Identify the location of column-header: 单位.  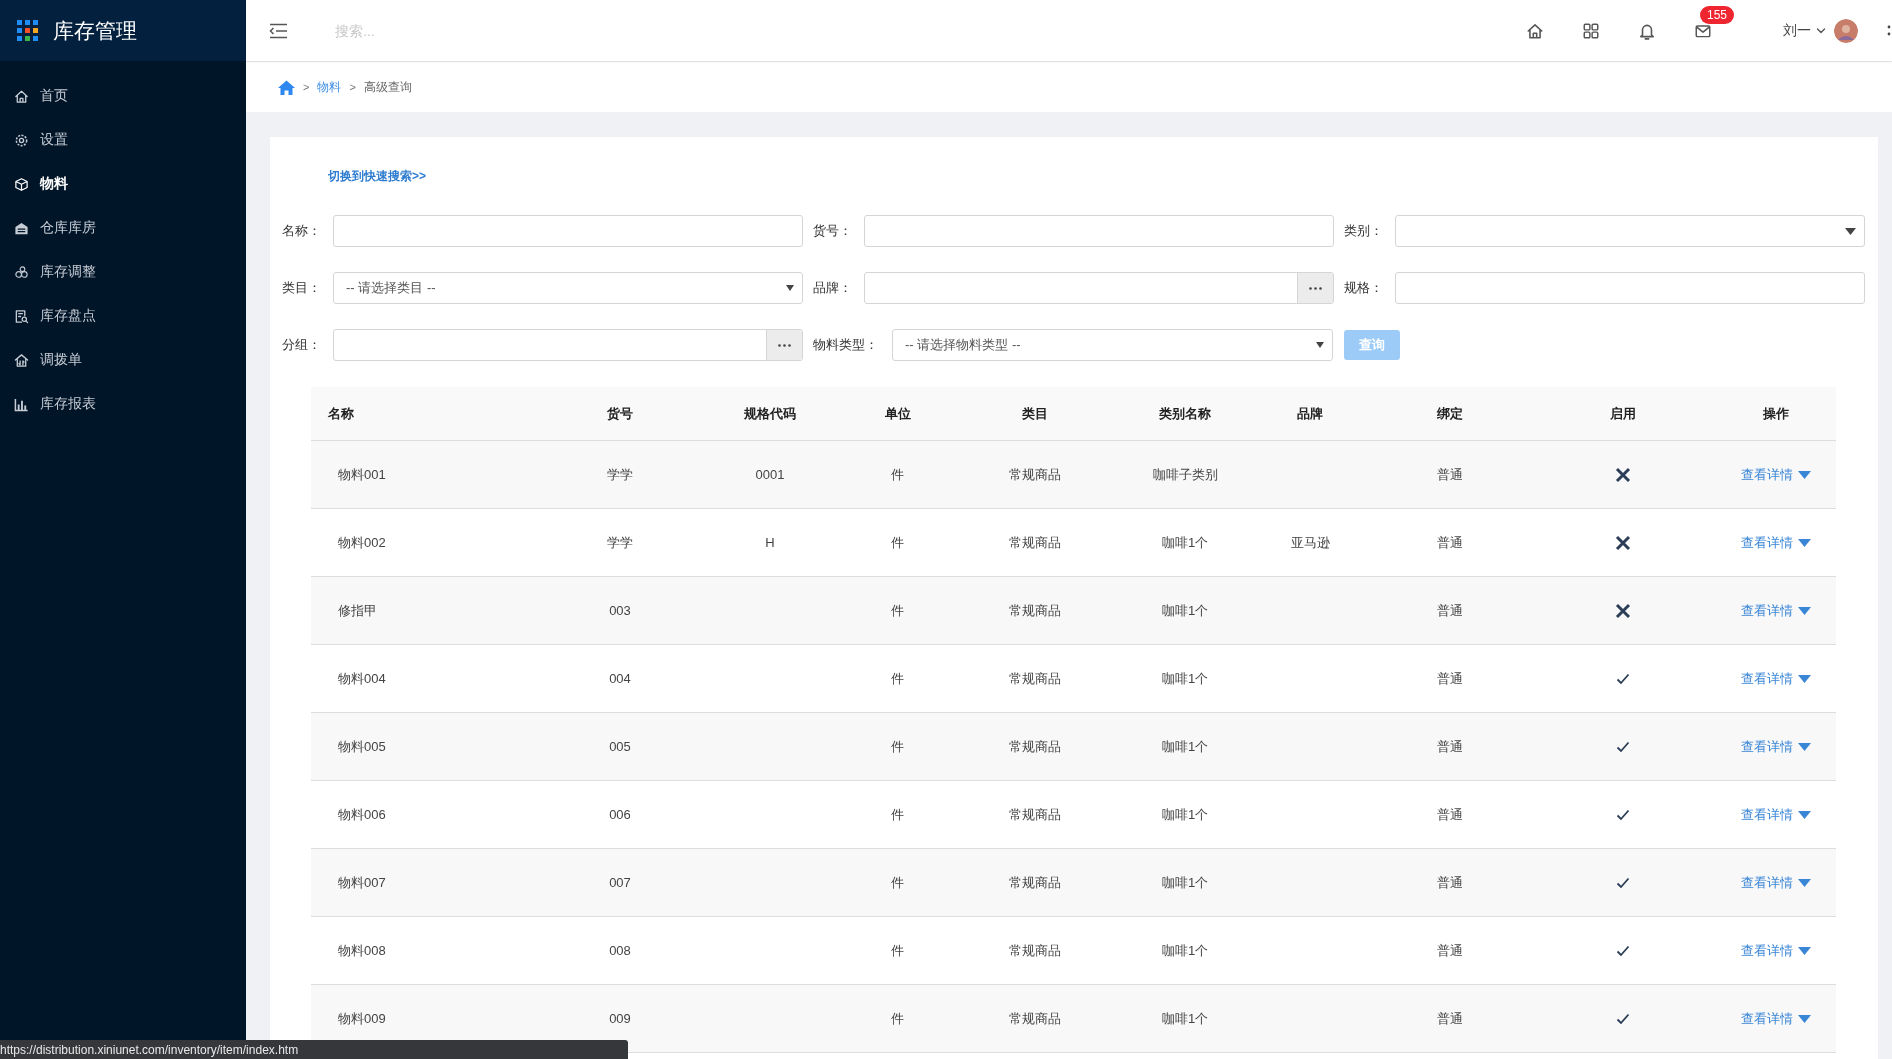
(897, 413).